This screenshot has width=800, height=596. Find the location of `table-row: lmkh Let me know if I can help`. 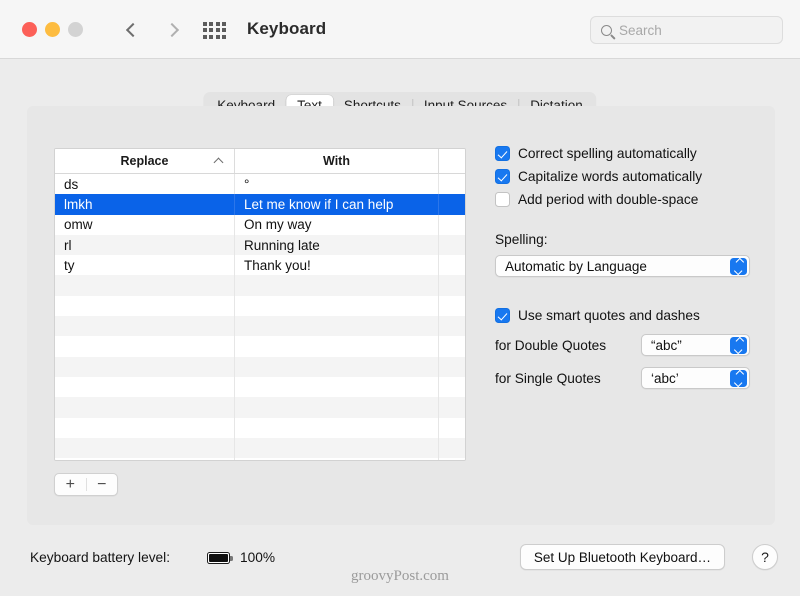

table-row: lmkh Let me know if I can help is located at coordinates (260, 204).